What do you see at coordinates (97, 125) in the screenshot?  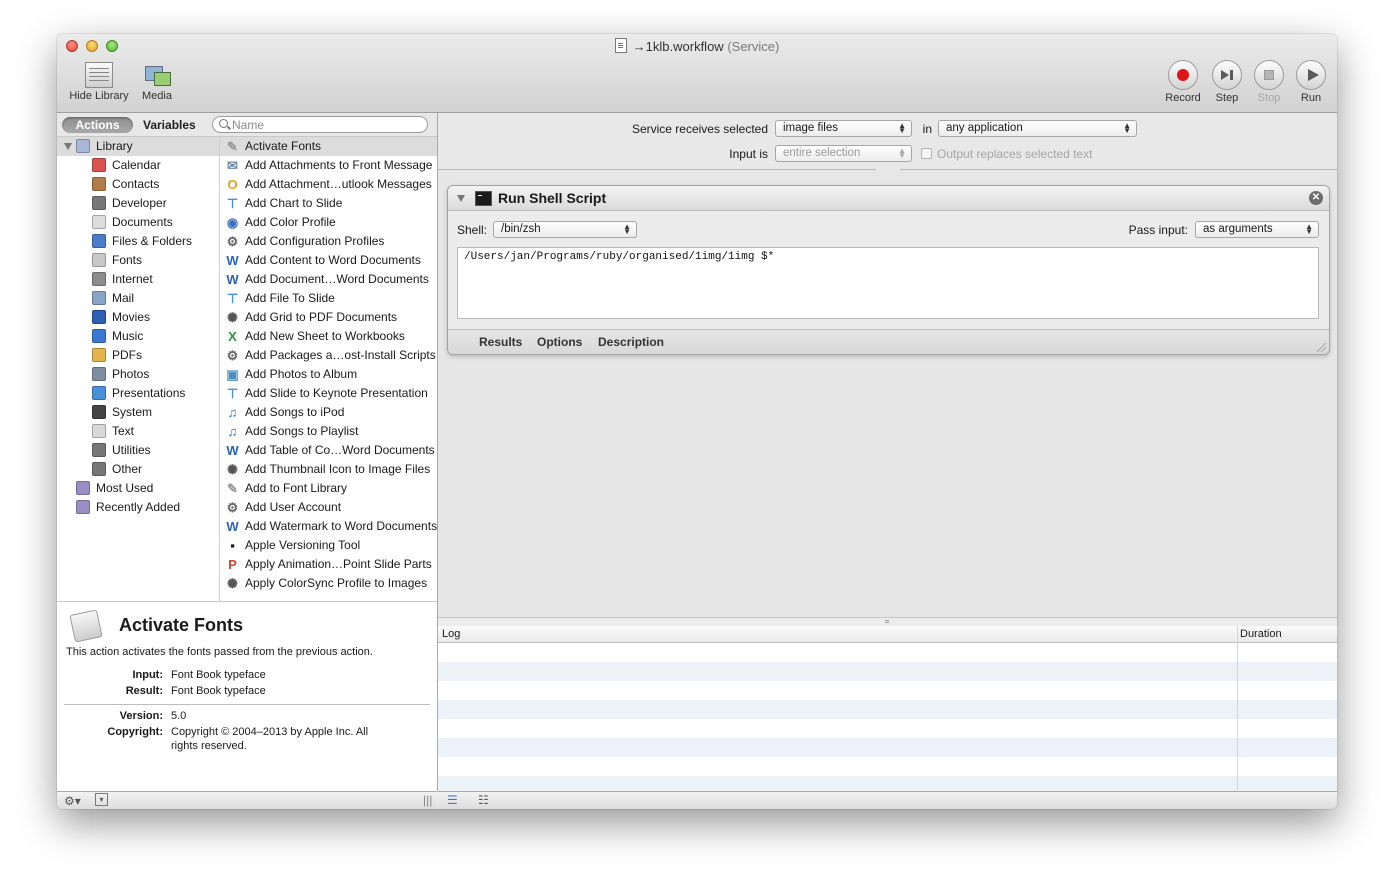 I see `tab-actions: Actions` at bounding box center [97, 125].